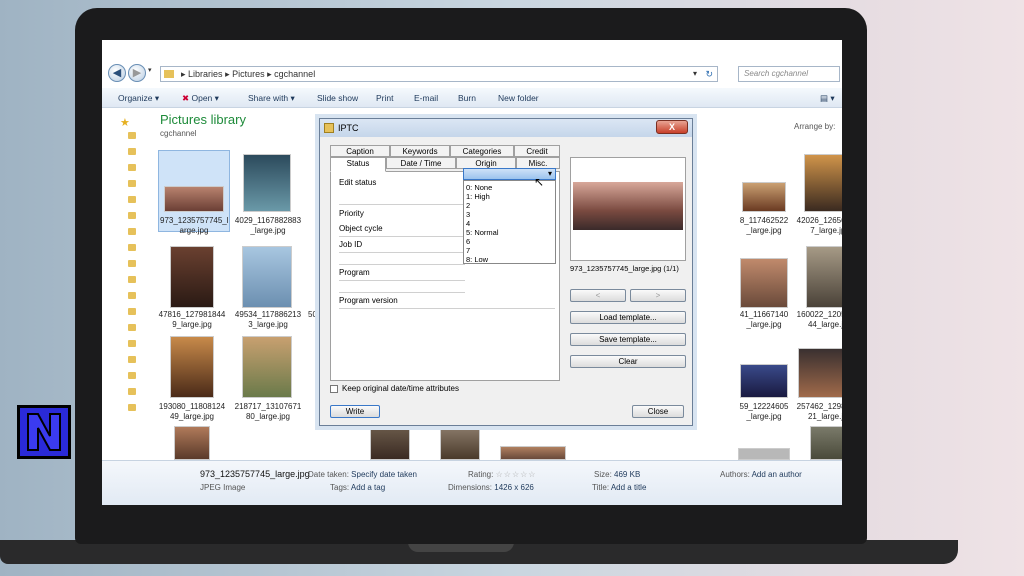 The height and width of the screenshot is (576, 1024). Describe the element at coordinates (355, 411) in the screenshot. I see `write-button: Write` at that location.